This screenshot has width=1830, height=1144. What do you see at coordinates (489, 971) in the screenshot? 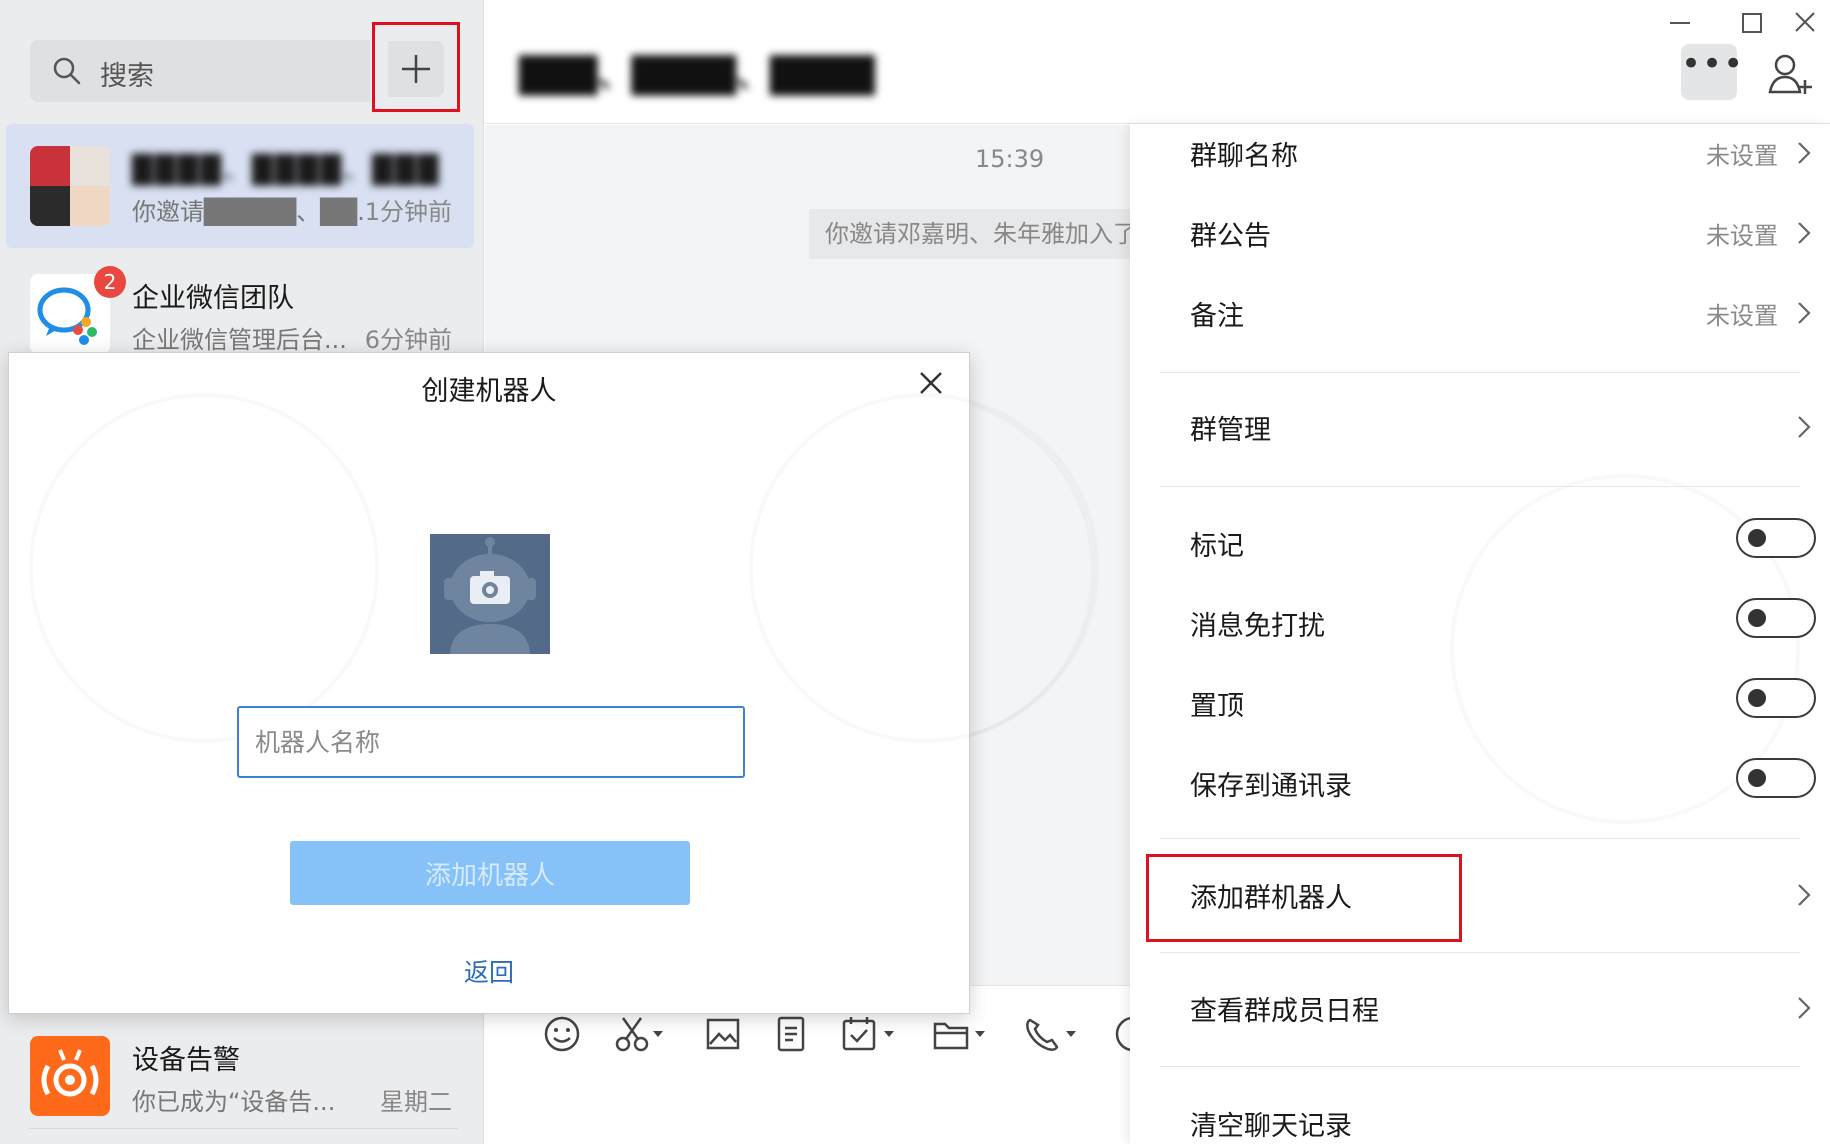
I see `back-link: 返回` at bounding box center [489, 971].